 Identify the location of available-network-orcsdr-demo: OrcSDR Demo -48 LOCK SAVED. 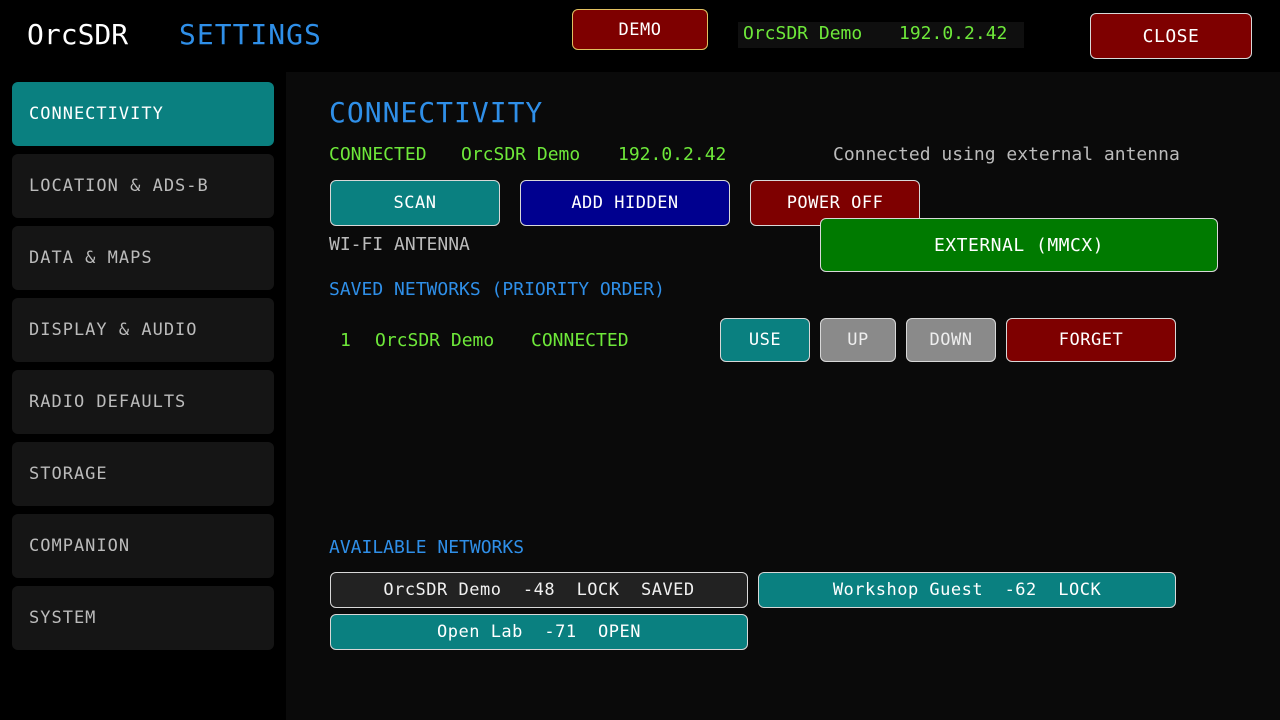
(539, 590).